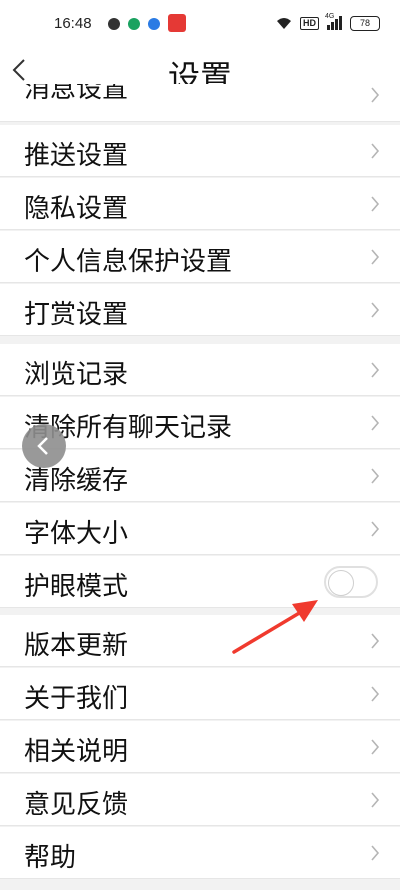 This screenshot has width=400, height=890. Describe the element at coordinates (200, 370) in the screenshot. I see `settings-row: 浏览记录` at that location.